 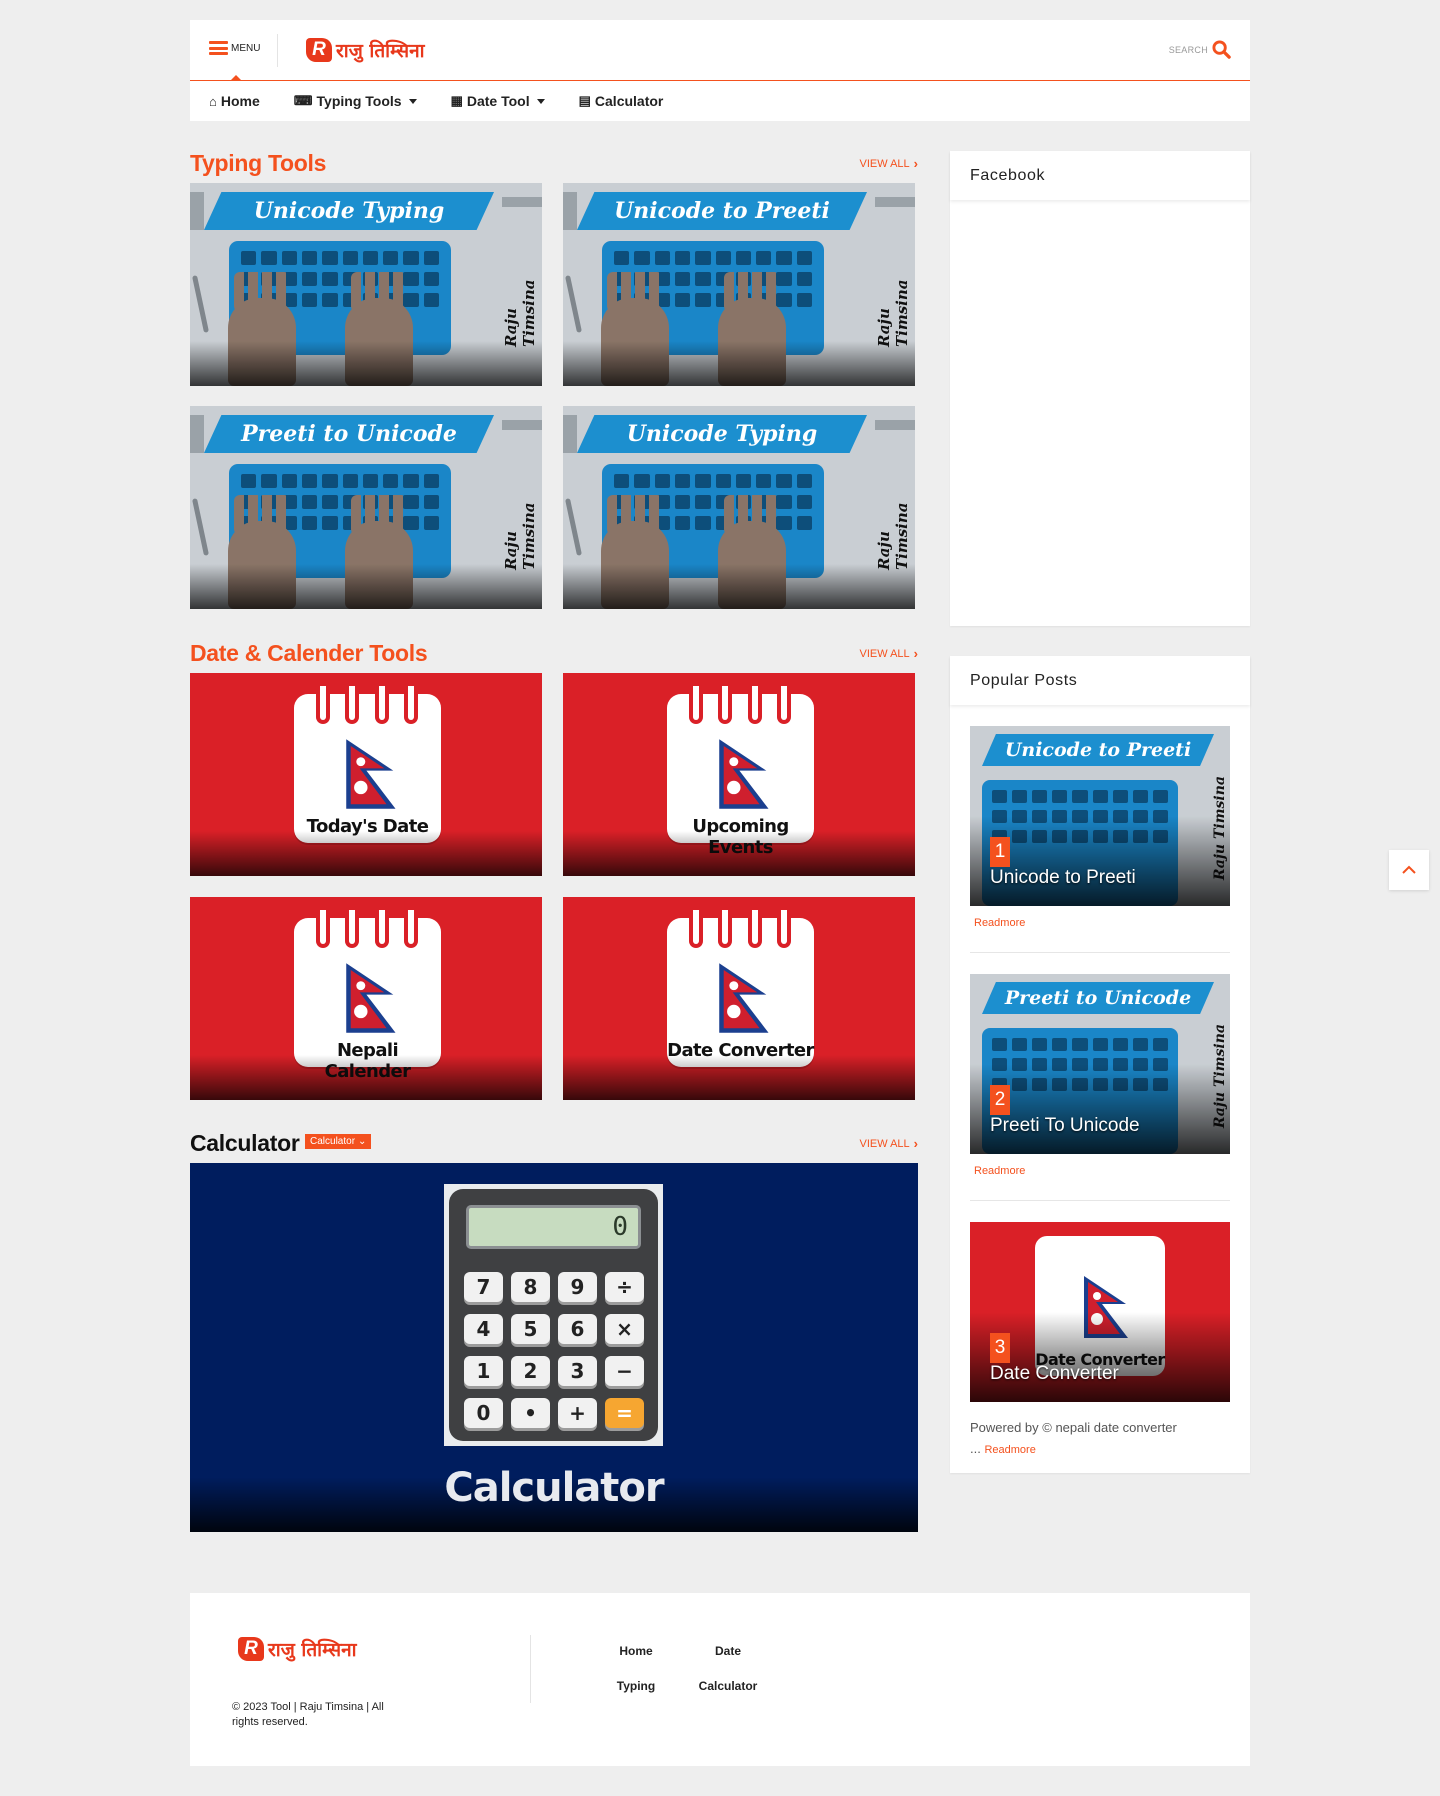 What do you see at coordinates (624, 1413) in the screenshot?
I see `calculator-key: =` at bounding box center [624, 1413].